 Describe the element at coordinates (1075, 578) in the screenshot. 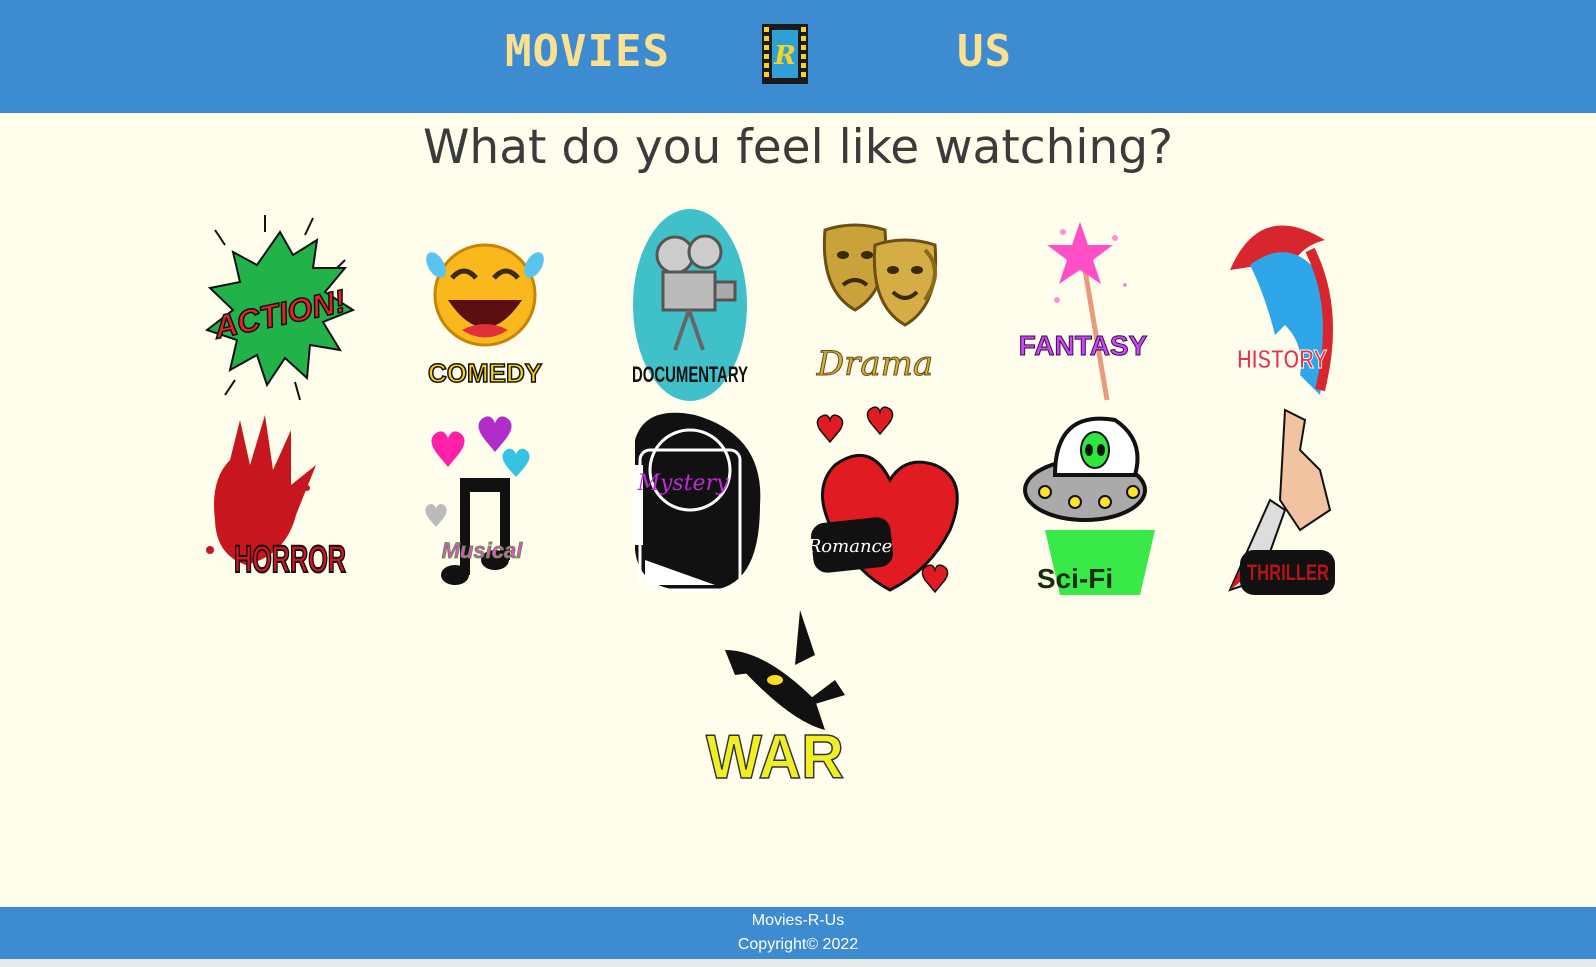

I see `genre-label: Sci-Fi` at that location.